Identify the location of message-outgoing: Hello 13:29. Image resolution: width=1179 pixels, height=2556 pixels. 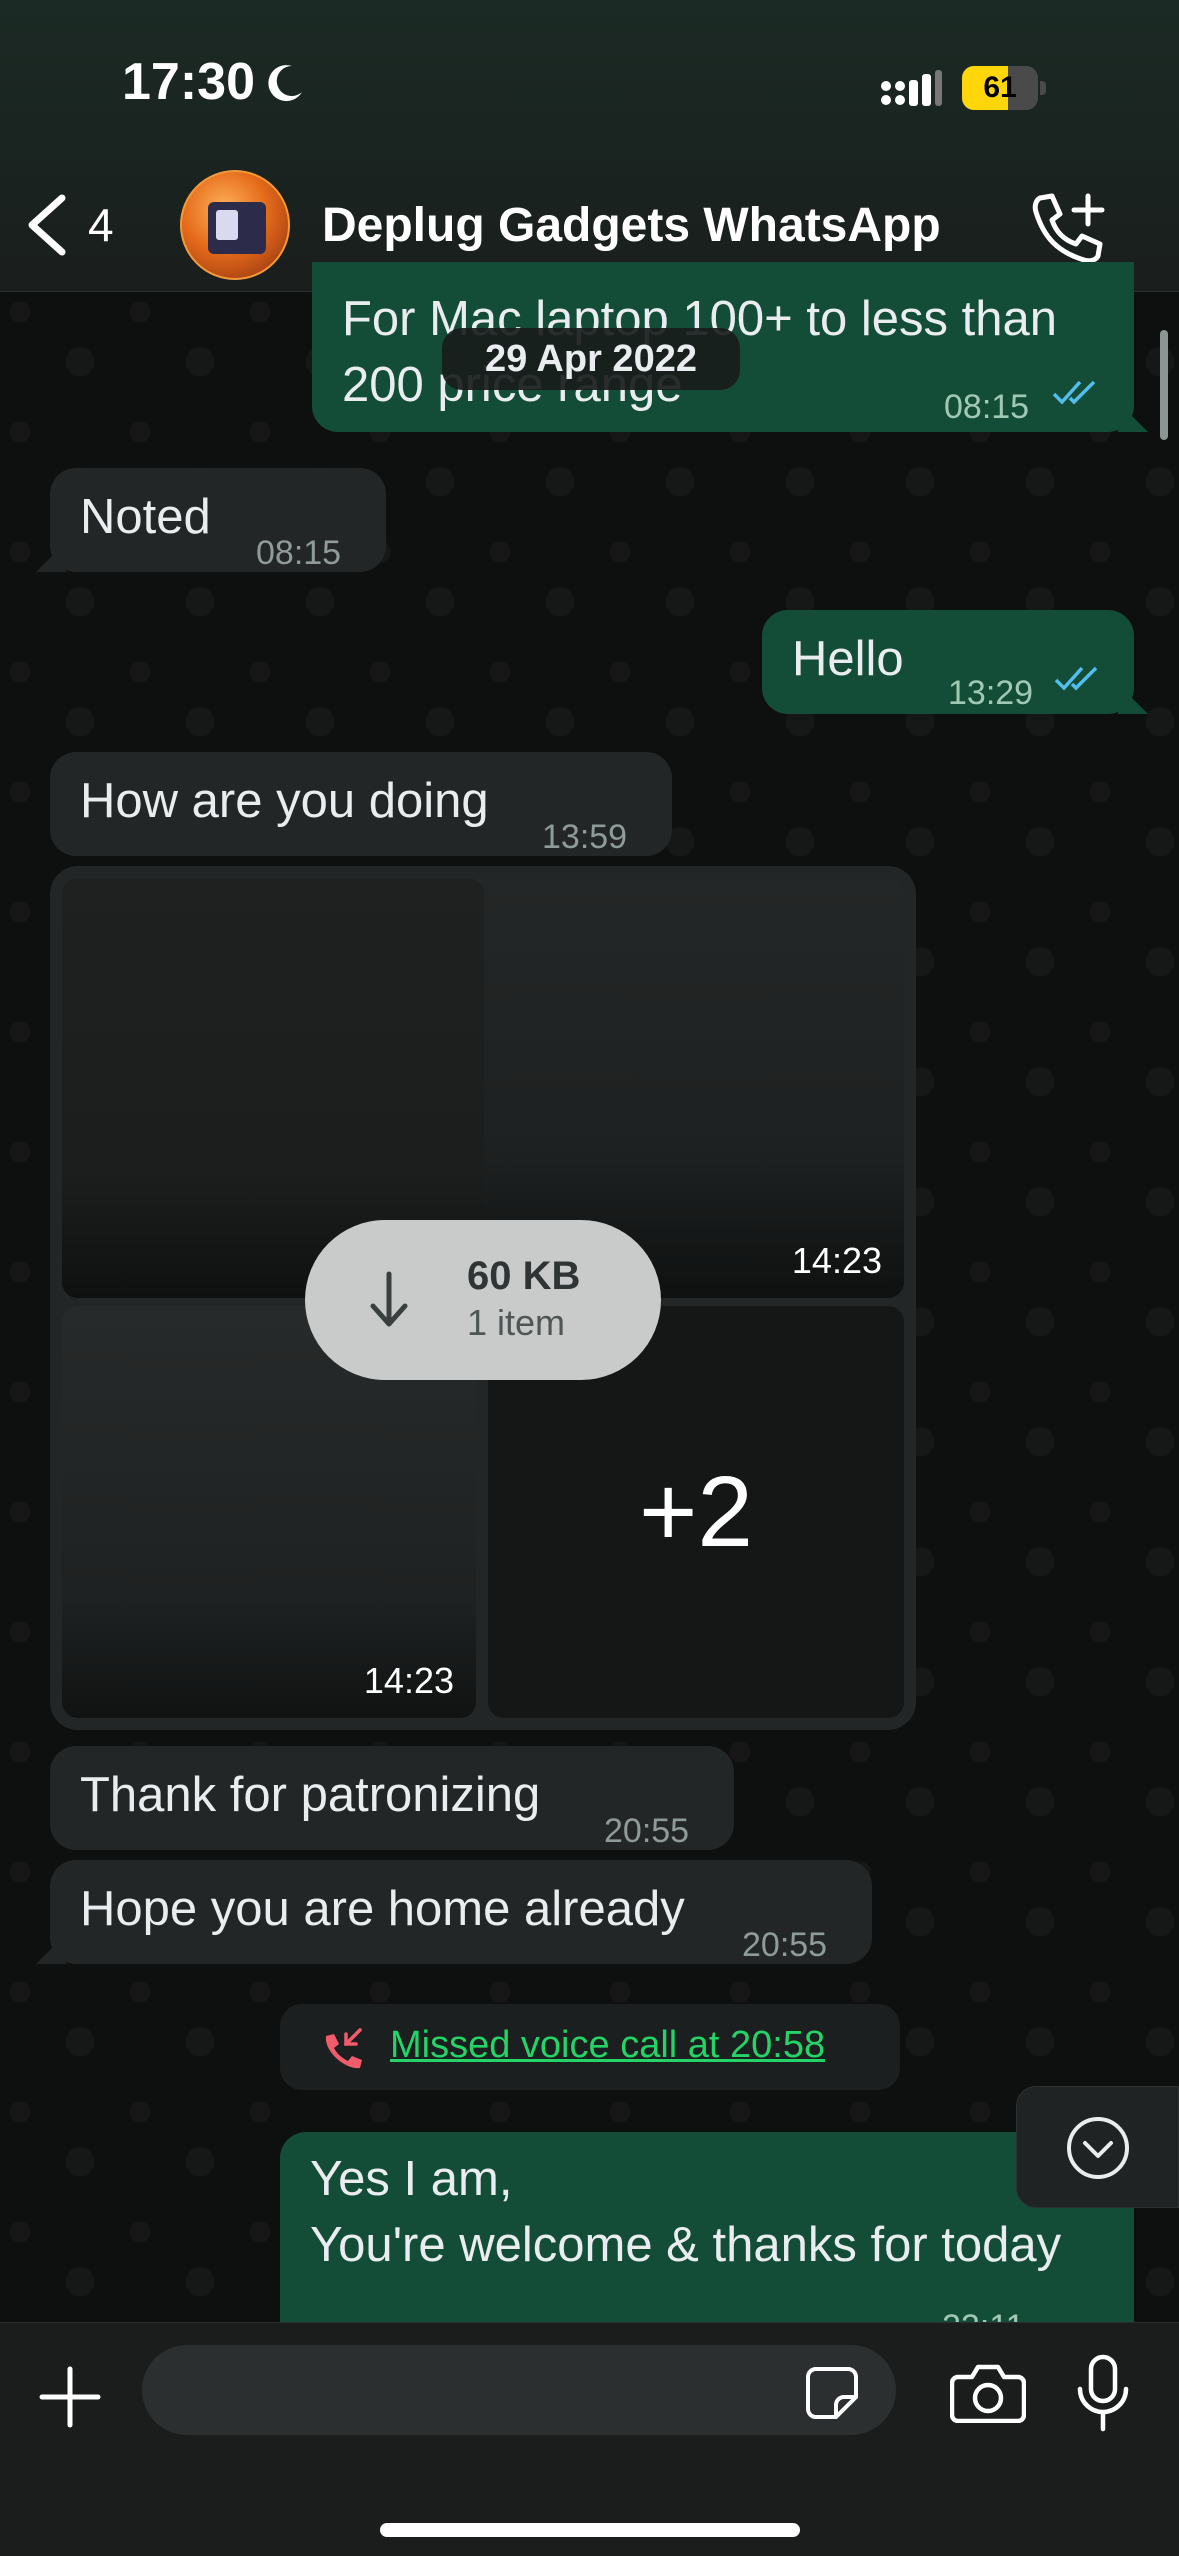
(955, 662).